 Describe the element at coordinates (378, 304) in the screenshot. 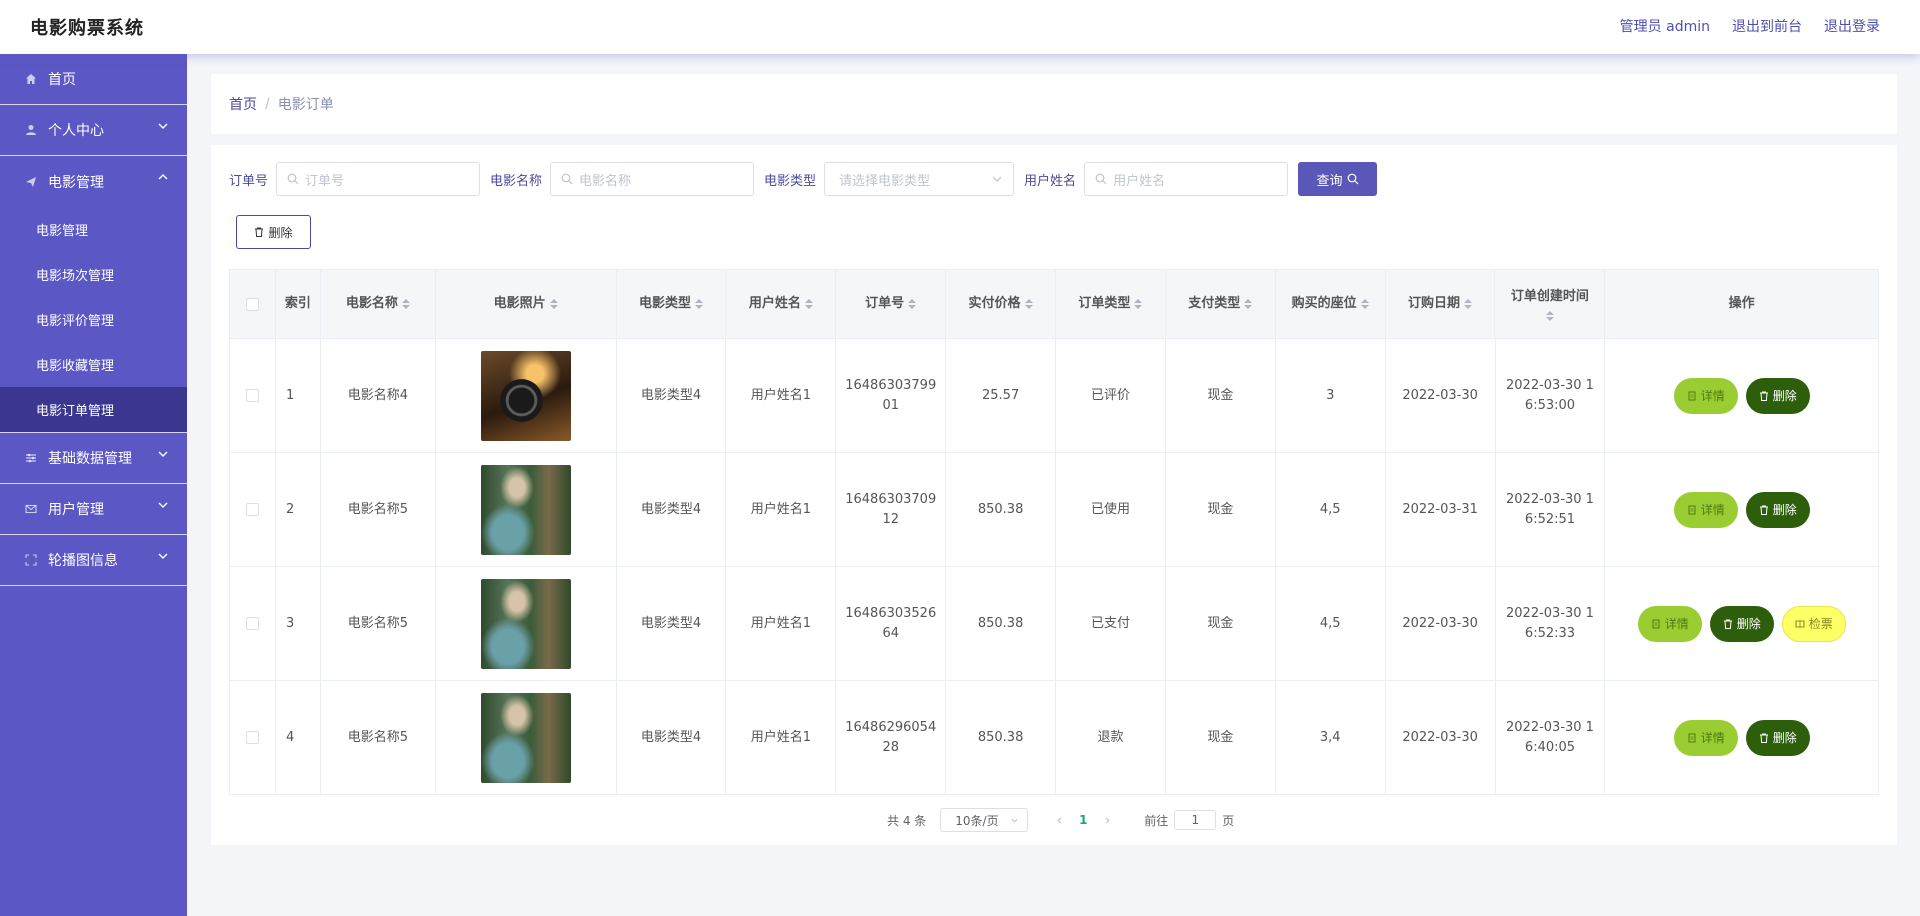

I see `header-movie-name: 电影名称` at that location.